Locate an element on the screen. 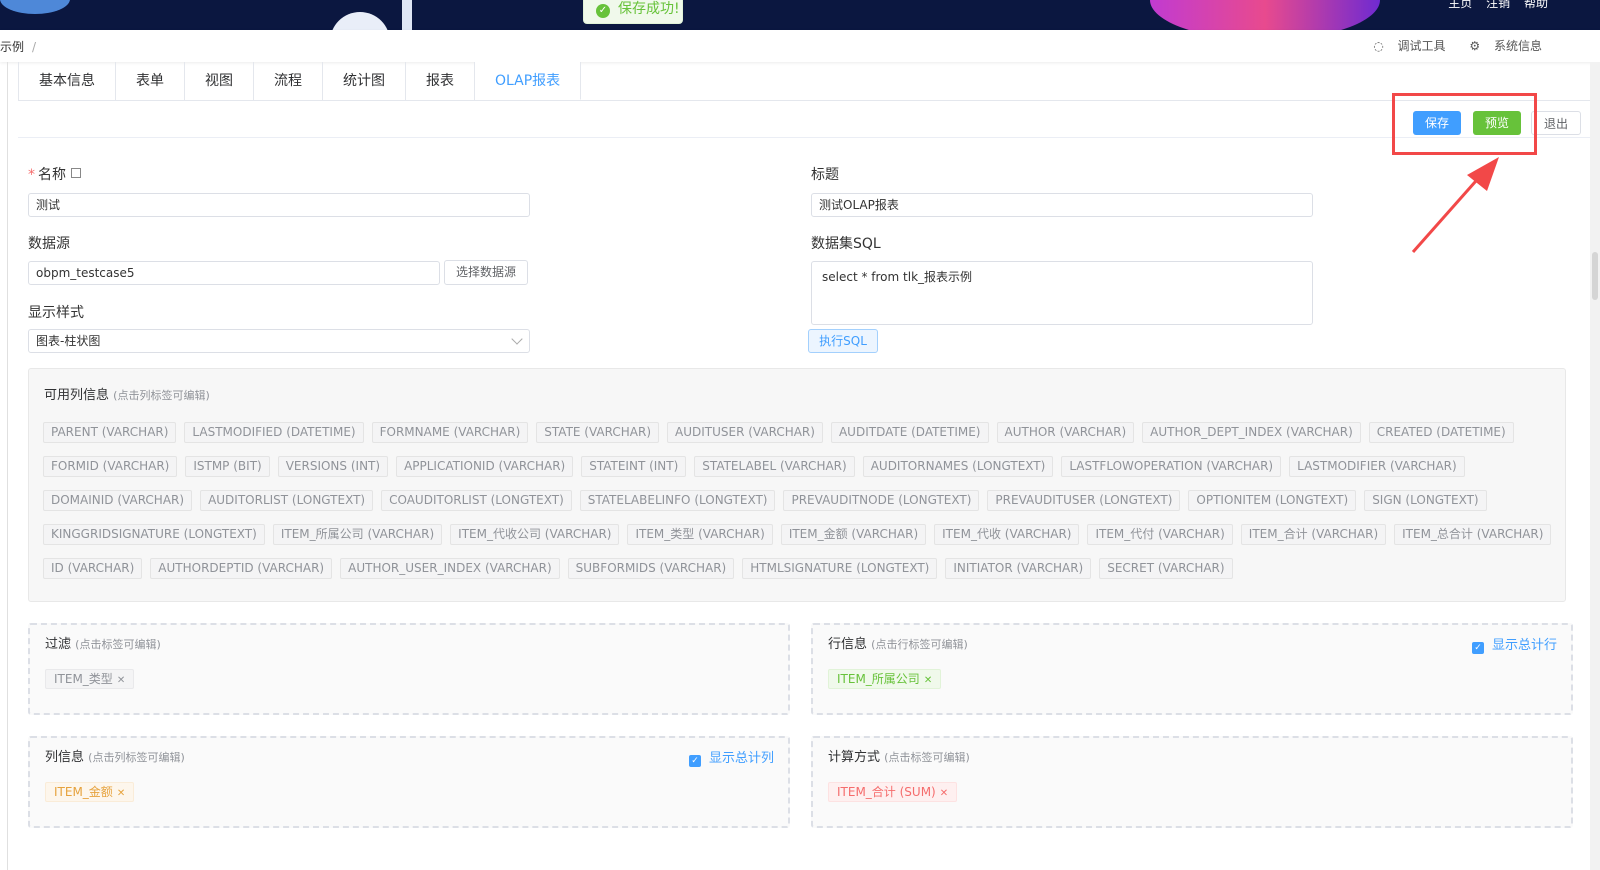 This screenshot has height=870, width=1600. column-chip: ID (VARCHAR) is located at coordinates (93, 568).